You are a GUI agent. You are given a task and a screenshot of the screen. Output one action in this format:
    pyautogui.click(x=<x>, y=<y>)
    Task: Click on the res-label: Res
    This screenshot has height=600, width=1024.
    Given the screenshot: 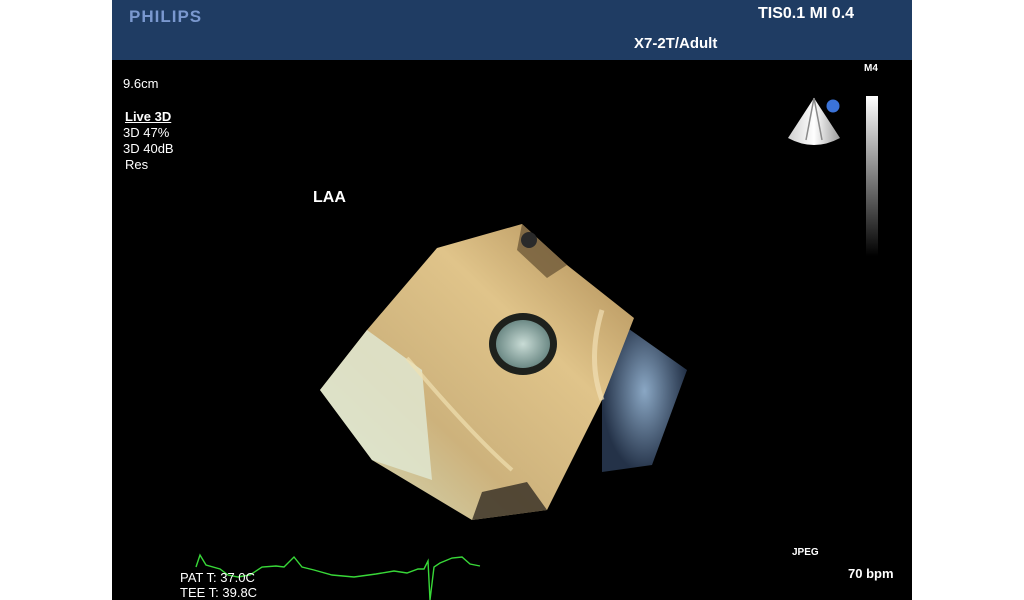 What is the action you would take?
    pyautogui.click(x=137, y=164)
    